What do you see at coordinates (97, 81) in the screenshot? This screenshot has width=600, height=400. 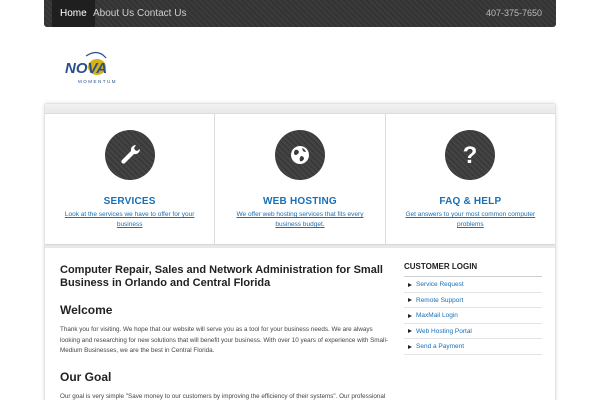 I see `logo-tagline: MOMENTUM` at bounding box center [97, 81].